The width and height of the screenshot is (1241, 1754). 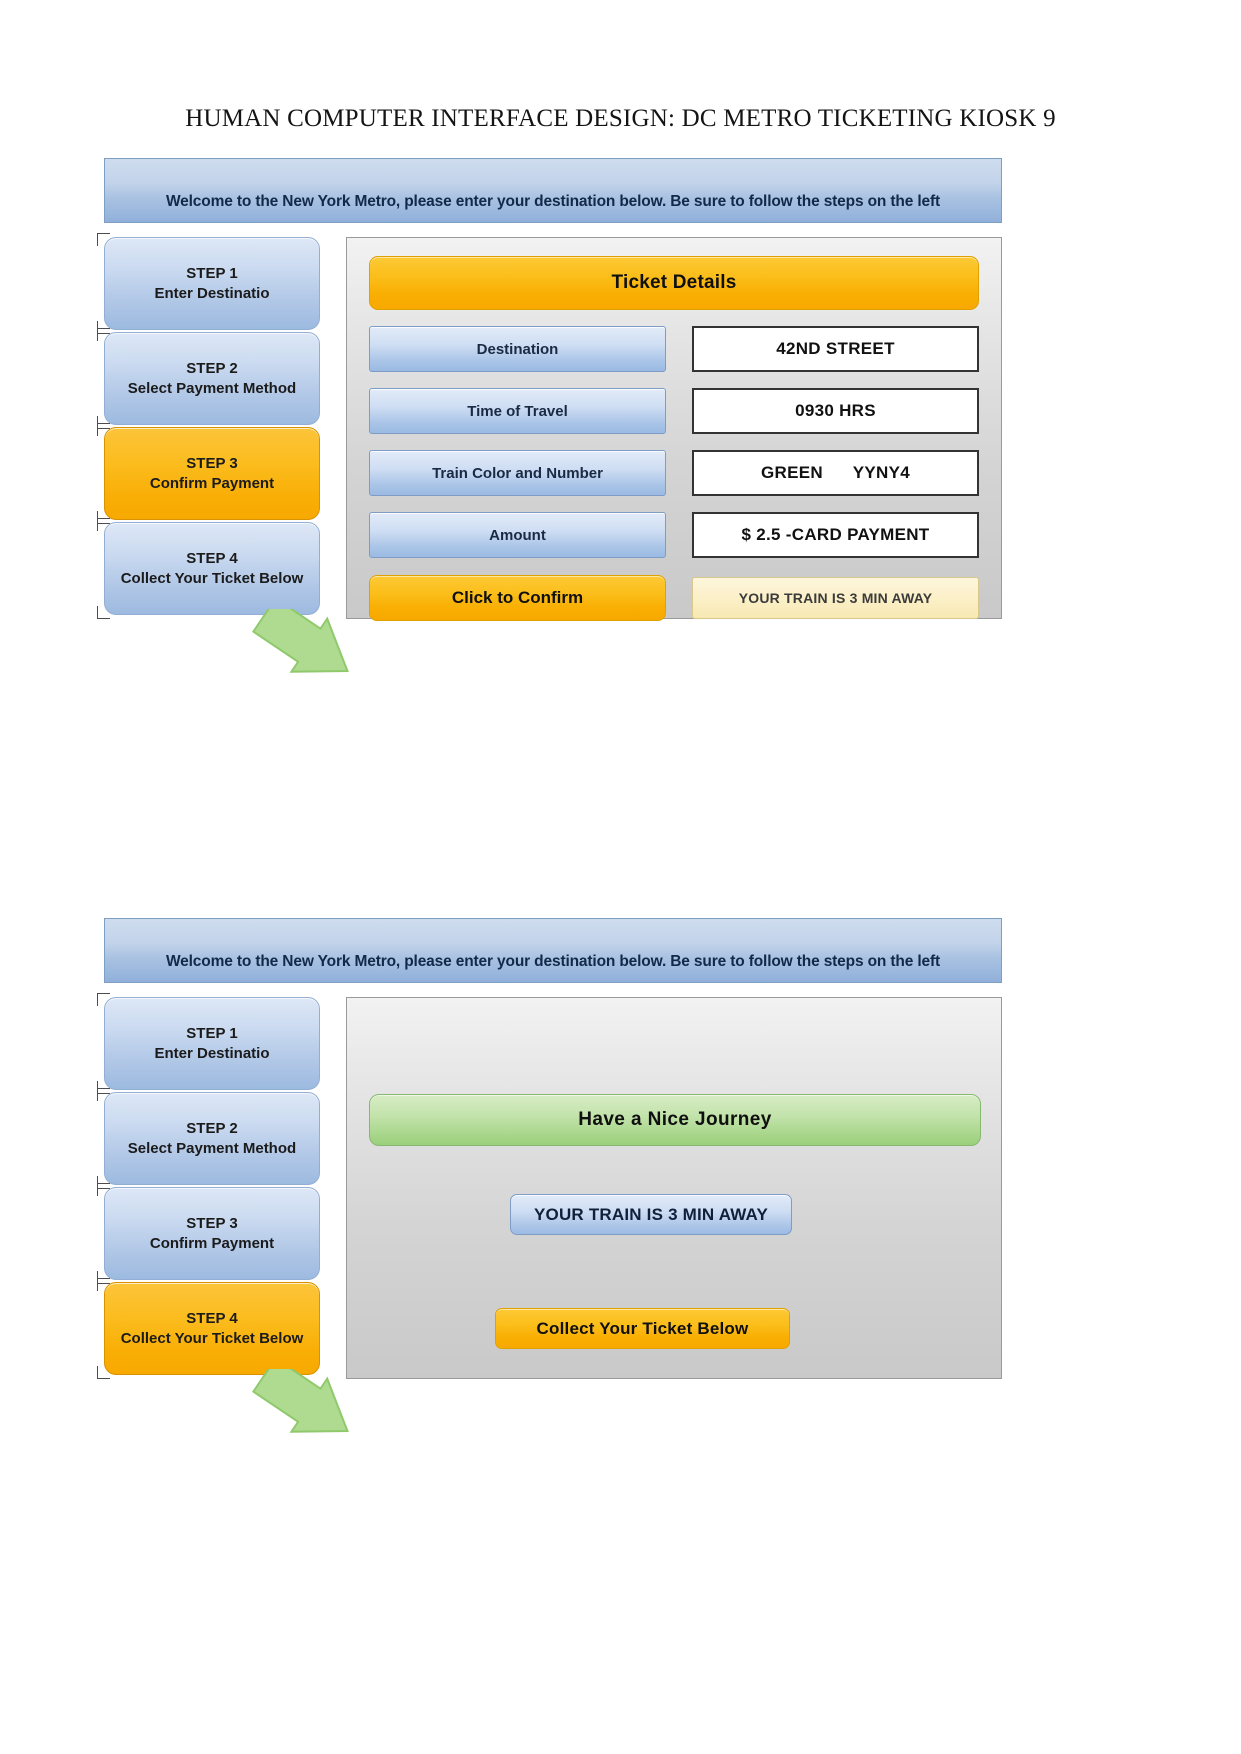 I want to click on time-of-travel-label: Time of Travel, so click(x=517, y=411).